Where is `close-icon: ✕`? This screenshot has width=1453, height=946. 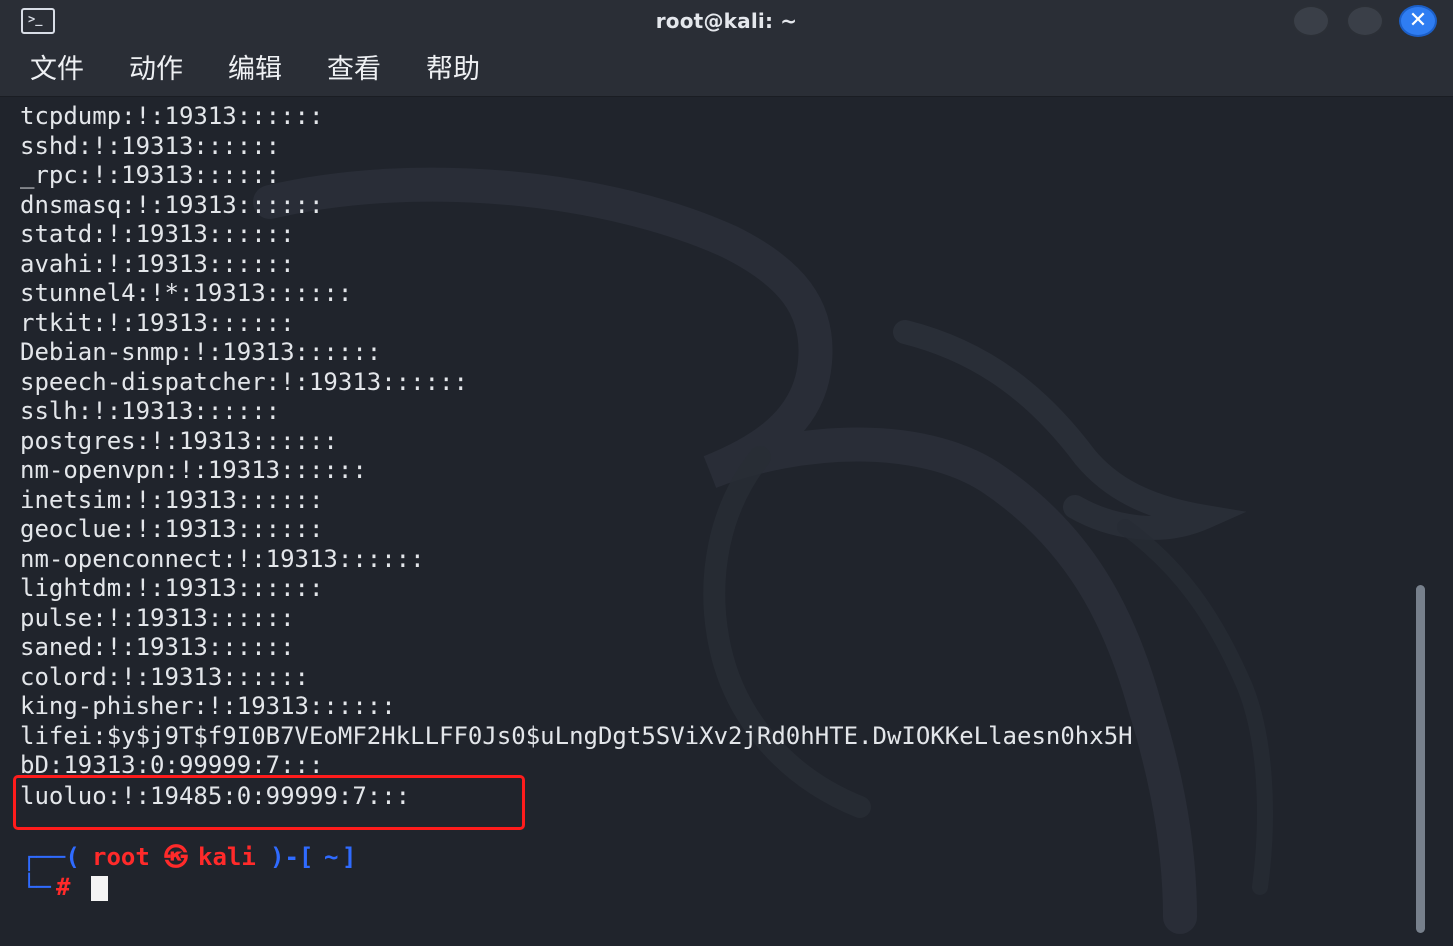 close-icon: ✕ is located at coordinates (1418, 20).